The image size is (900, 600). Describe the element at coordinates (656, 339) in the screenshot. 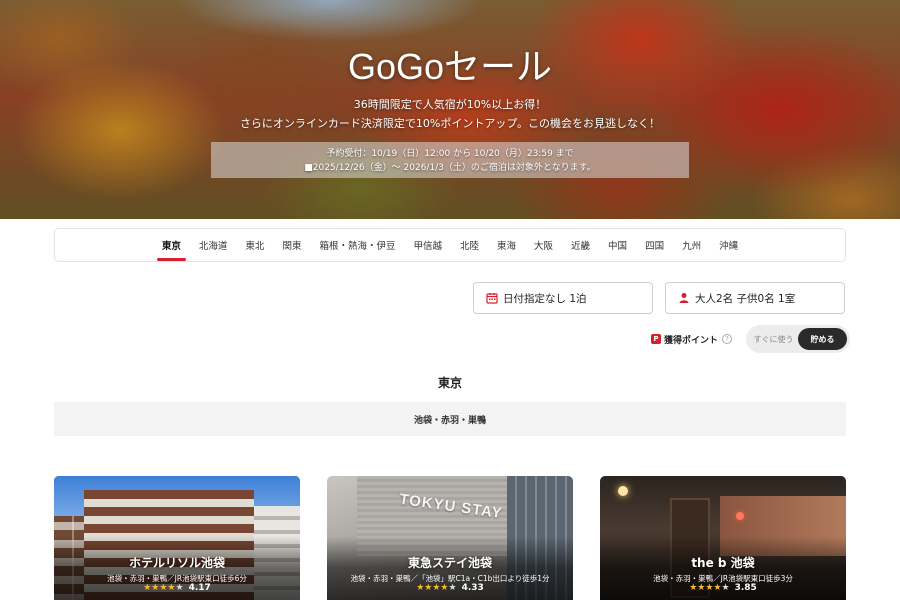

I see `points-icon: P` at that location.